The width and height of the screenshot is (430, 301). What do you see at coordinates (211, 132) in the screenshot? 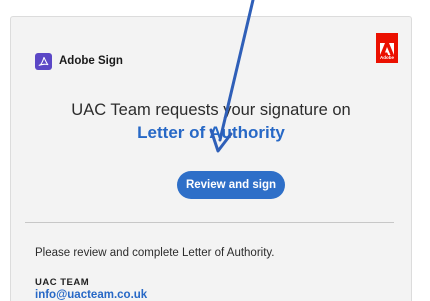
I see `document-title: Letter of Authority` at bounding box center [211, 132].